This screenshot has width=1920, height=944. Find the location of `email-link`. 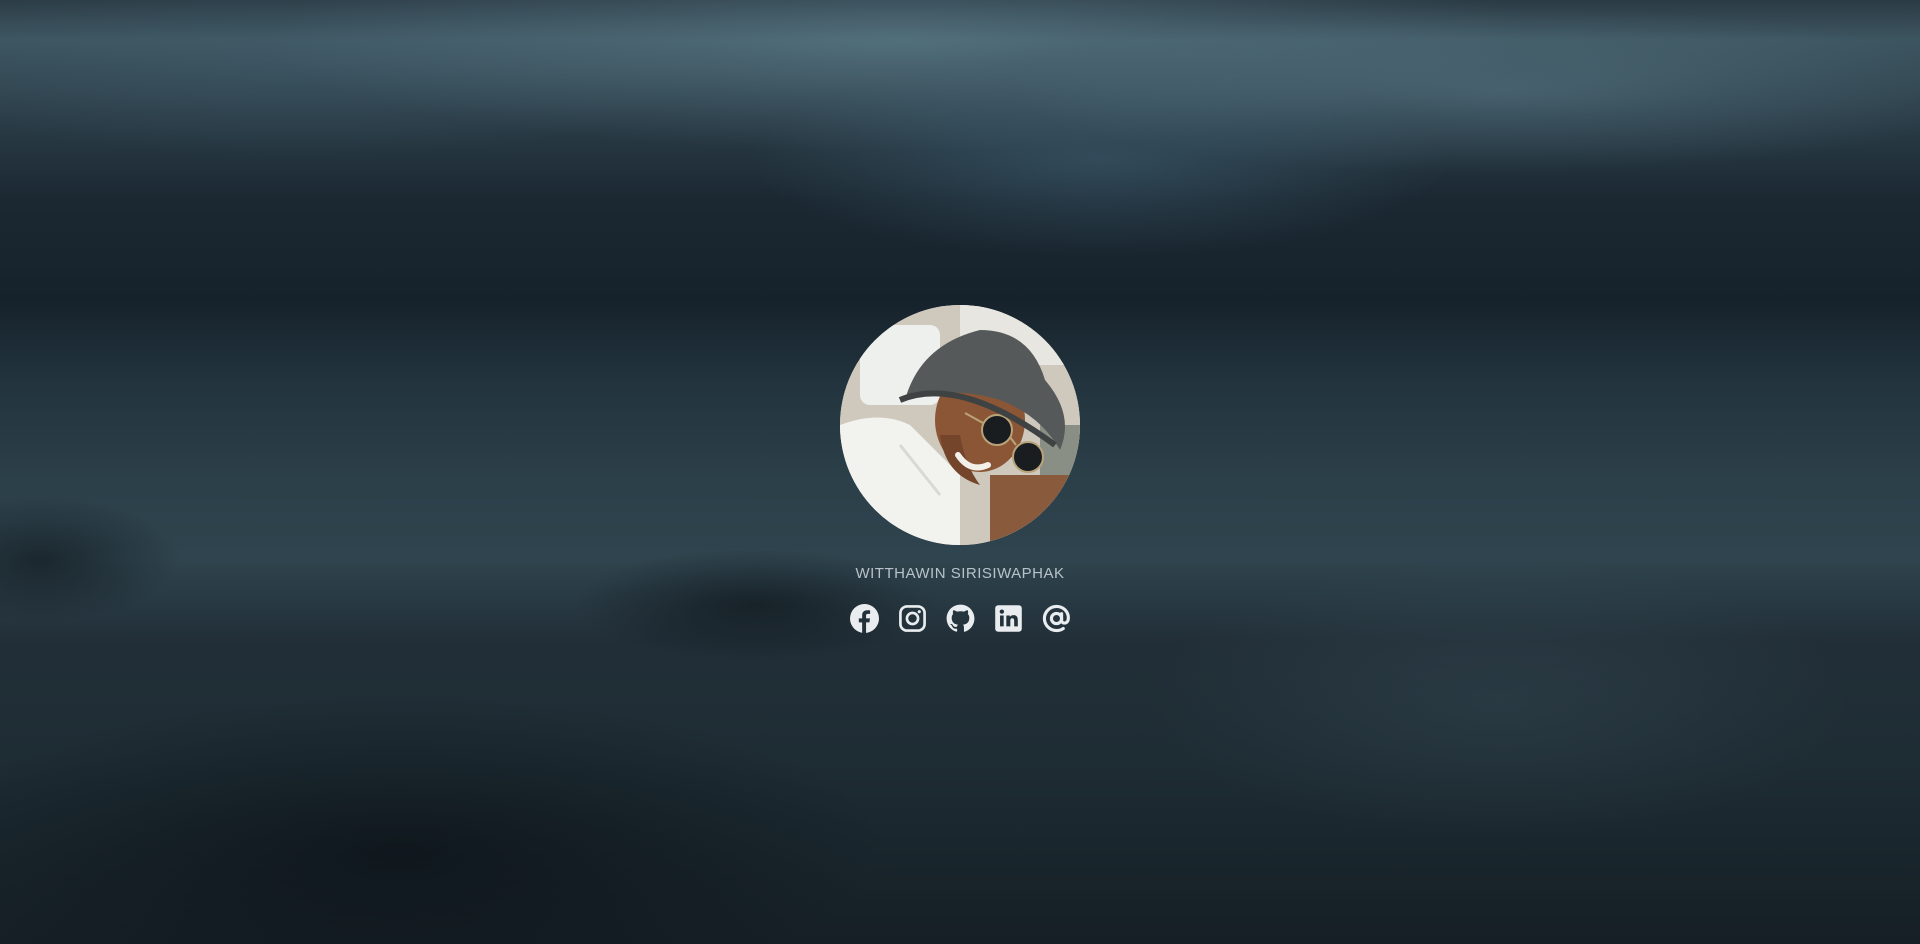

email-link is located at coordinates (1056, 618).